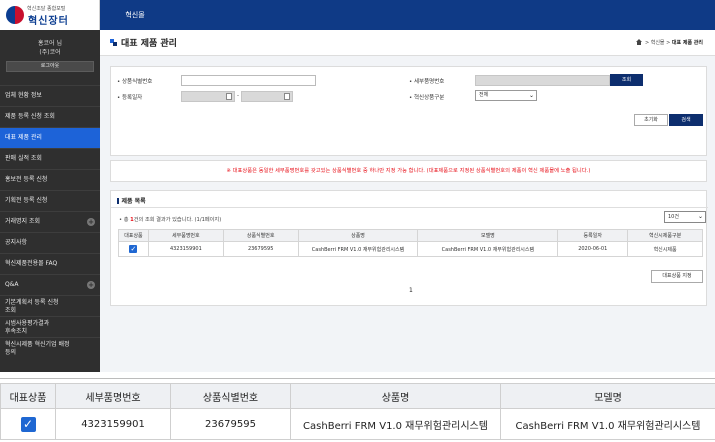 This screenshot has width=715, height=442. What do you see at coordinates (46, 9) in the screenshot?
I see `logo-subtitle: 혁신조달 종합포털` at bounding box center [46, 9].